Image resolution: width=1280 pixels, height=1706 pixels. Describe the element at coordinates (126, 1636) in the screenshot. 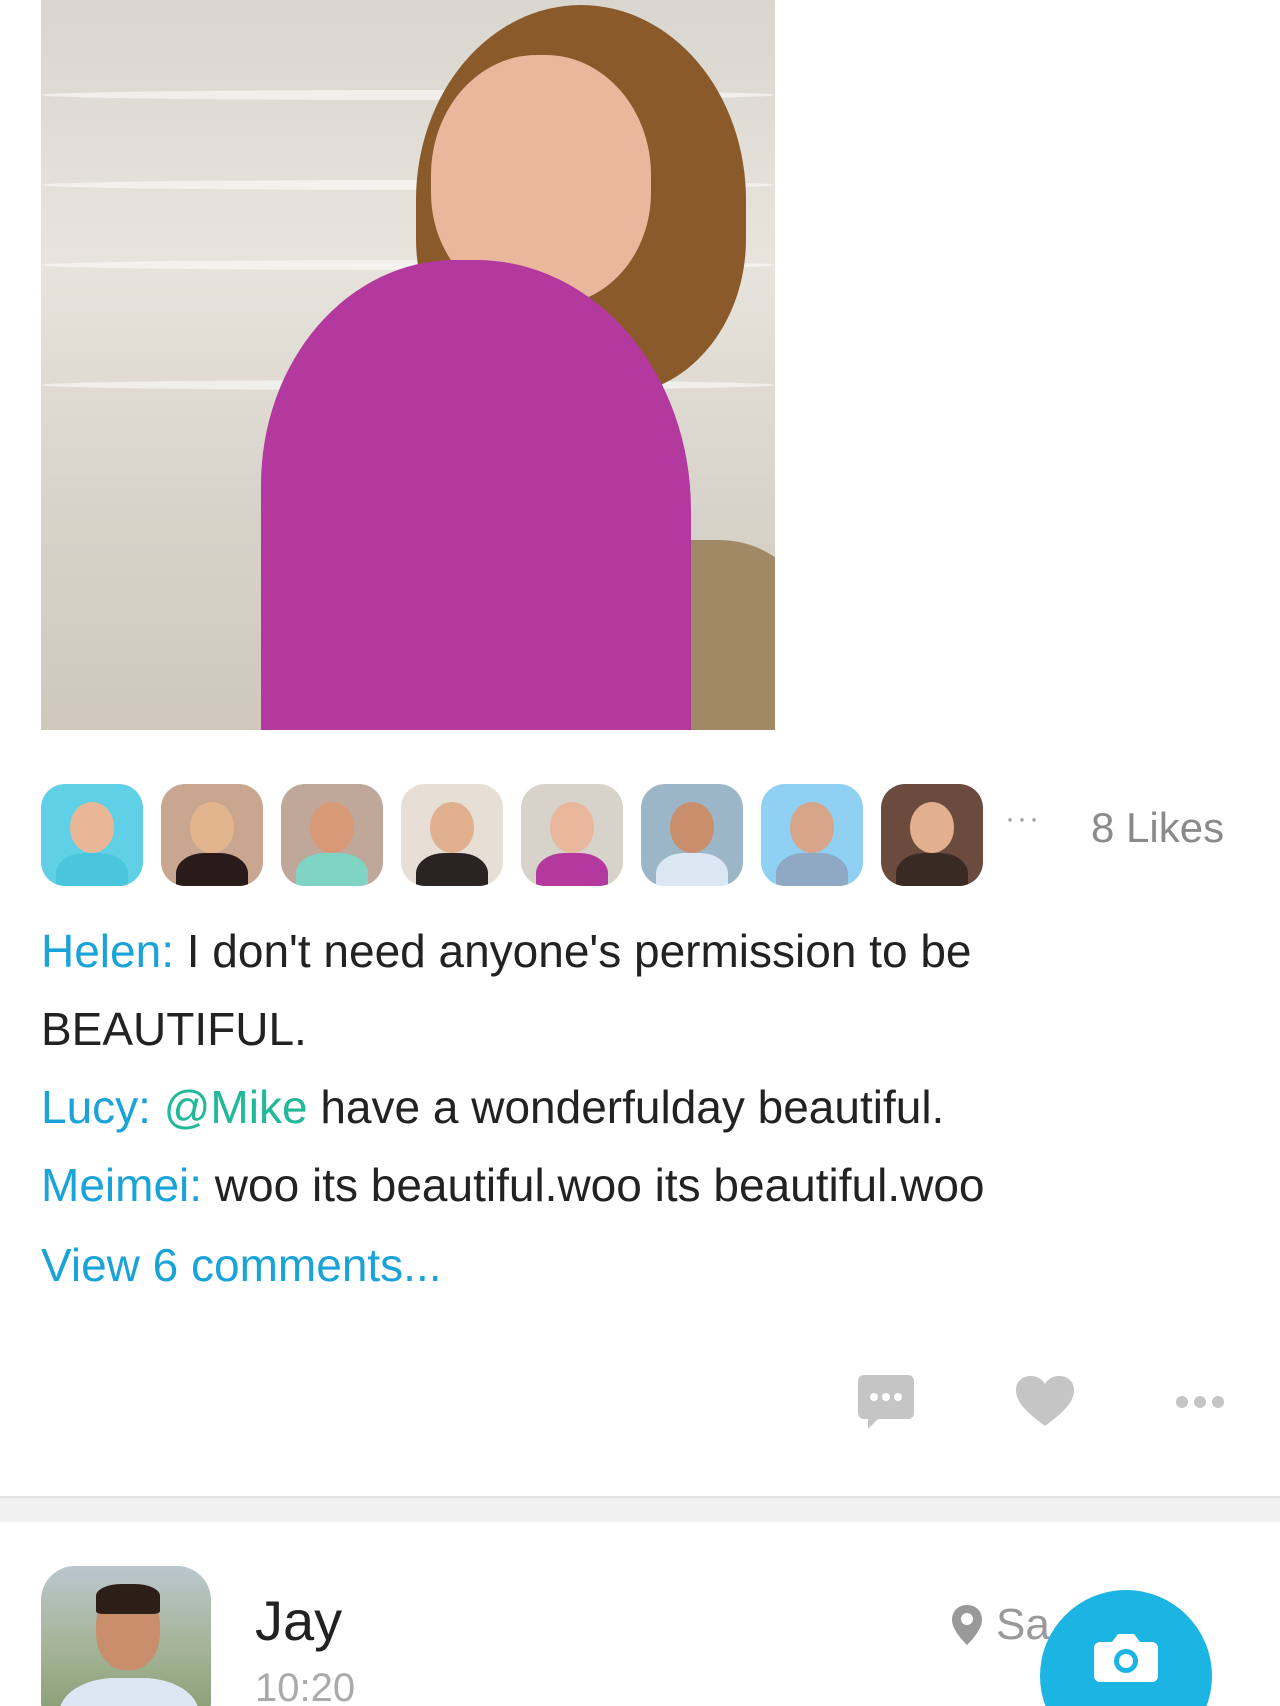

I see `avatar` at that location.